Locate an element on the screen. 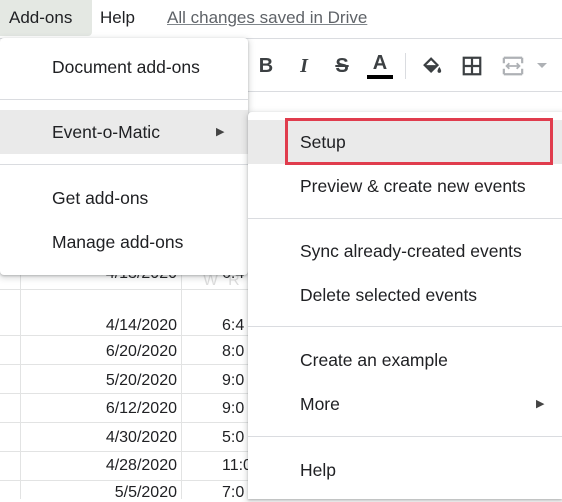 The image size is (562, 502). date-cell: 5/20/2020 is located at coordinates (98, 381).